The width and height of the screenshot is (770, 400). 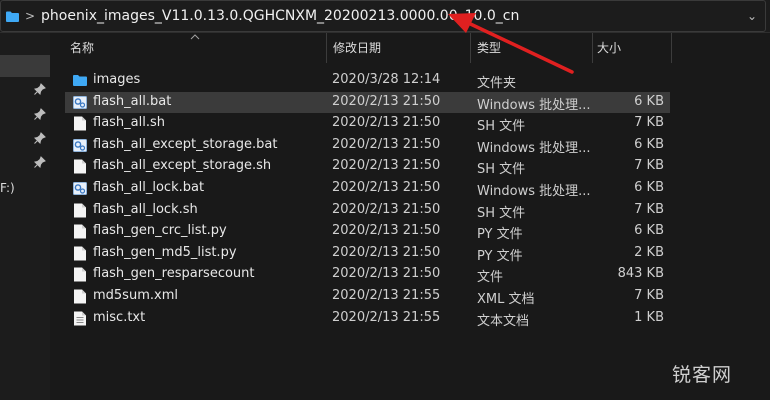 I want to click on column-header-row: 名称 修改日期 类型 大小, so click(x=410, y=48).